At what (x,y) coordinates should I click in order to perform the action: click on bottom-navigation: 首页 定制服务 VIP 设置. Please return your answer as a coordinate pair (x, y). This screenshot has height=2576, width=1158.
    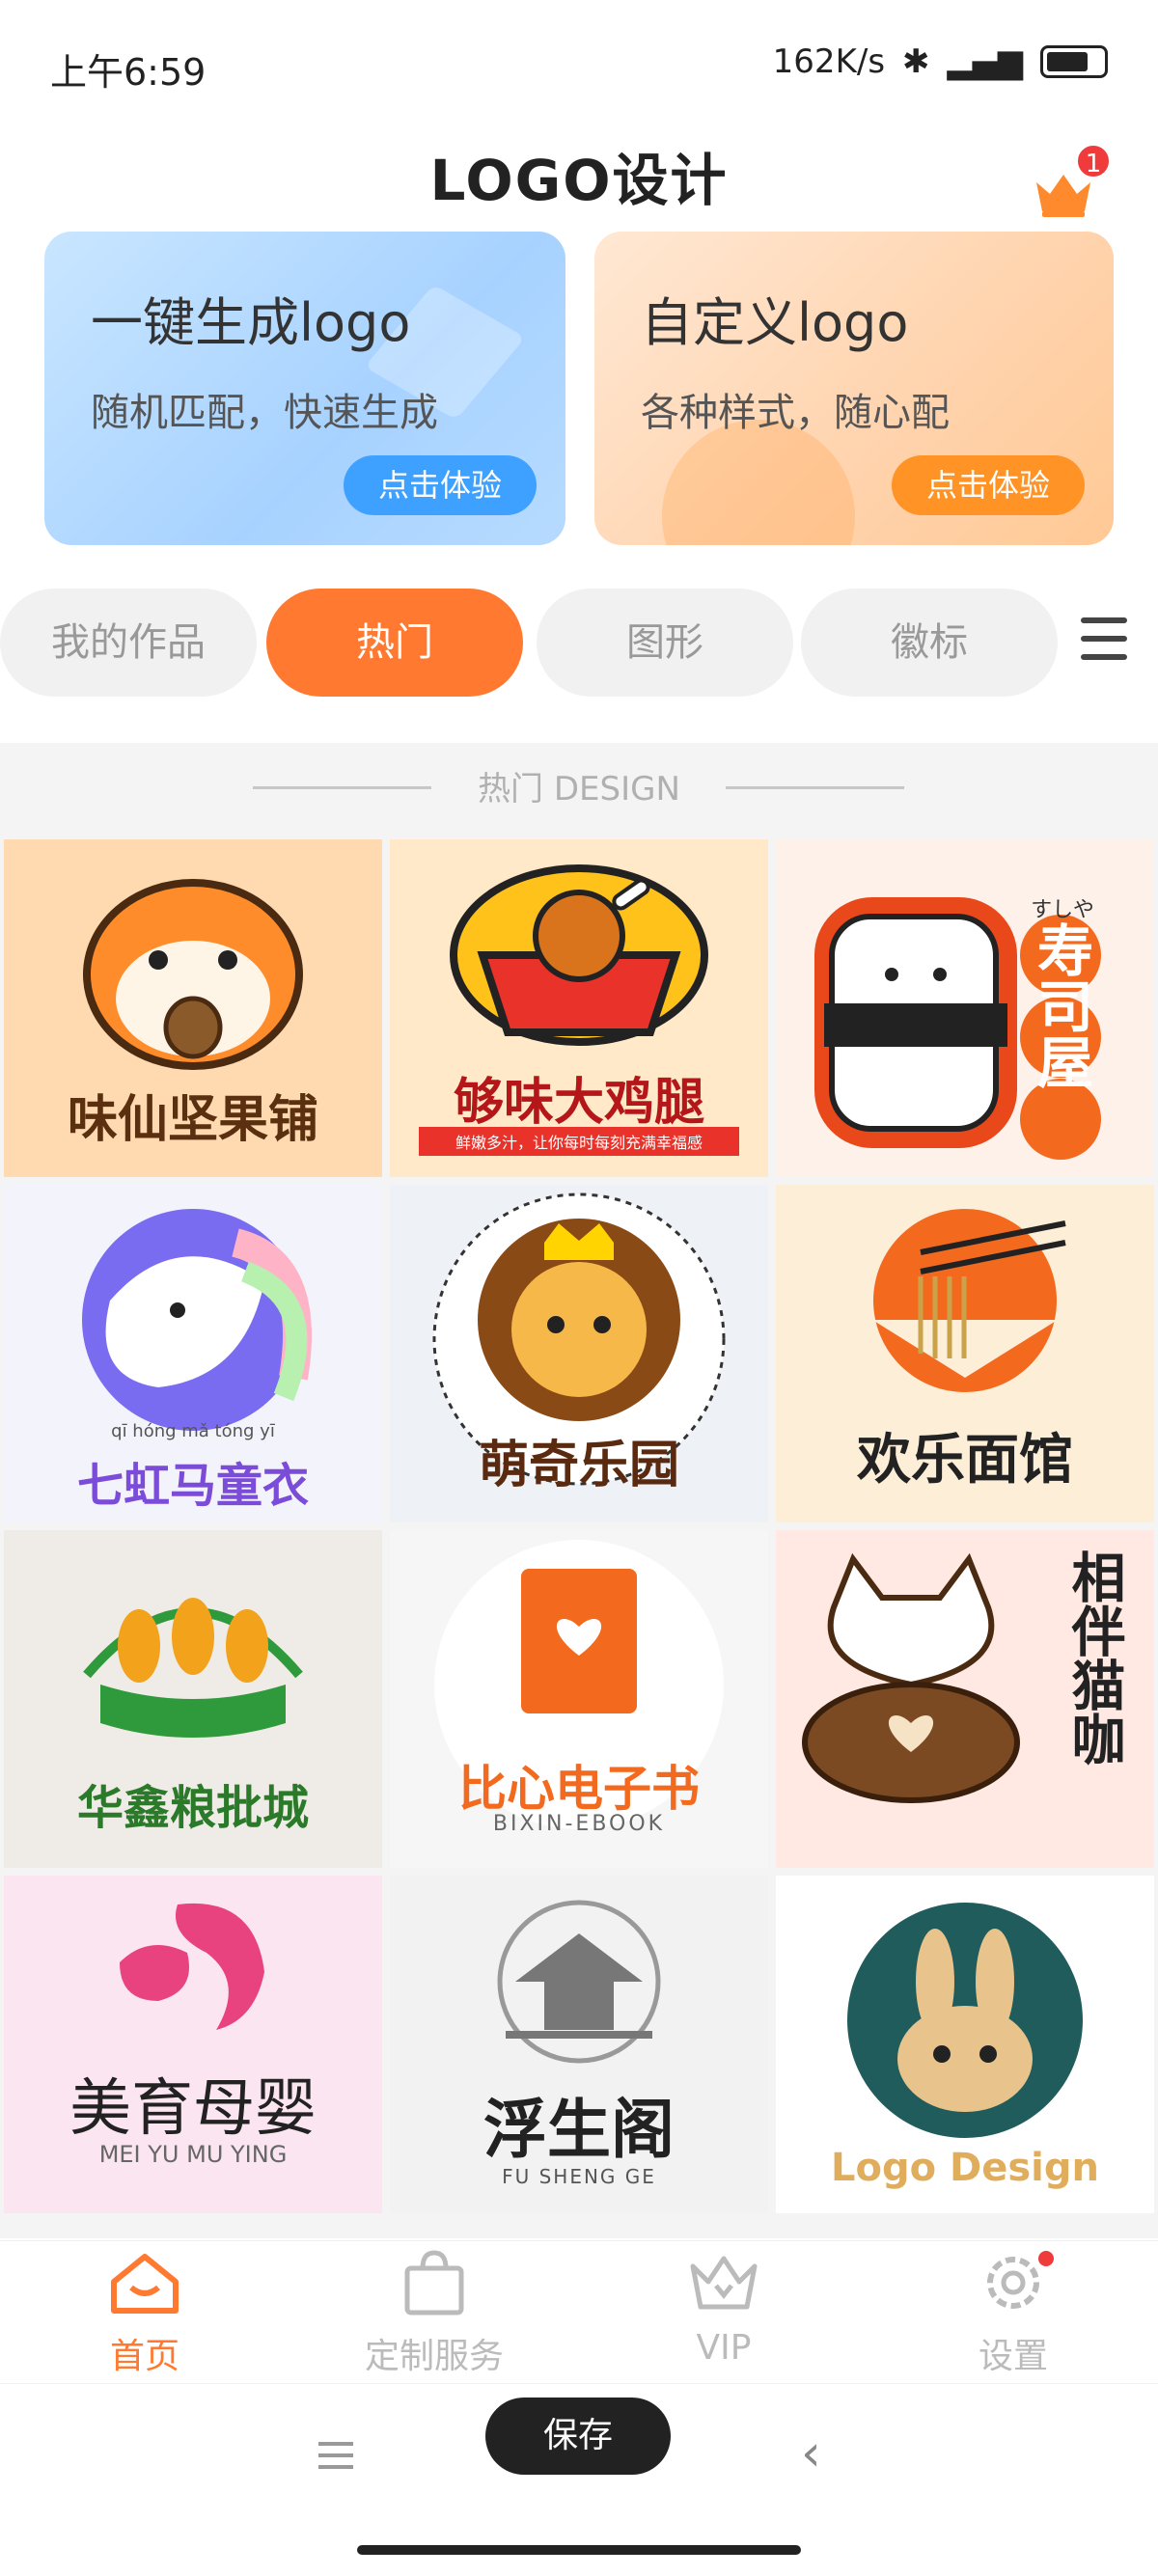
    Looking at the image, I should click on (579, 2310).